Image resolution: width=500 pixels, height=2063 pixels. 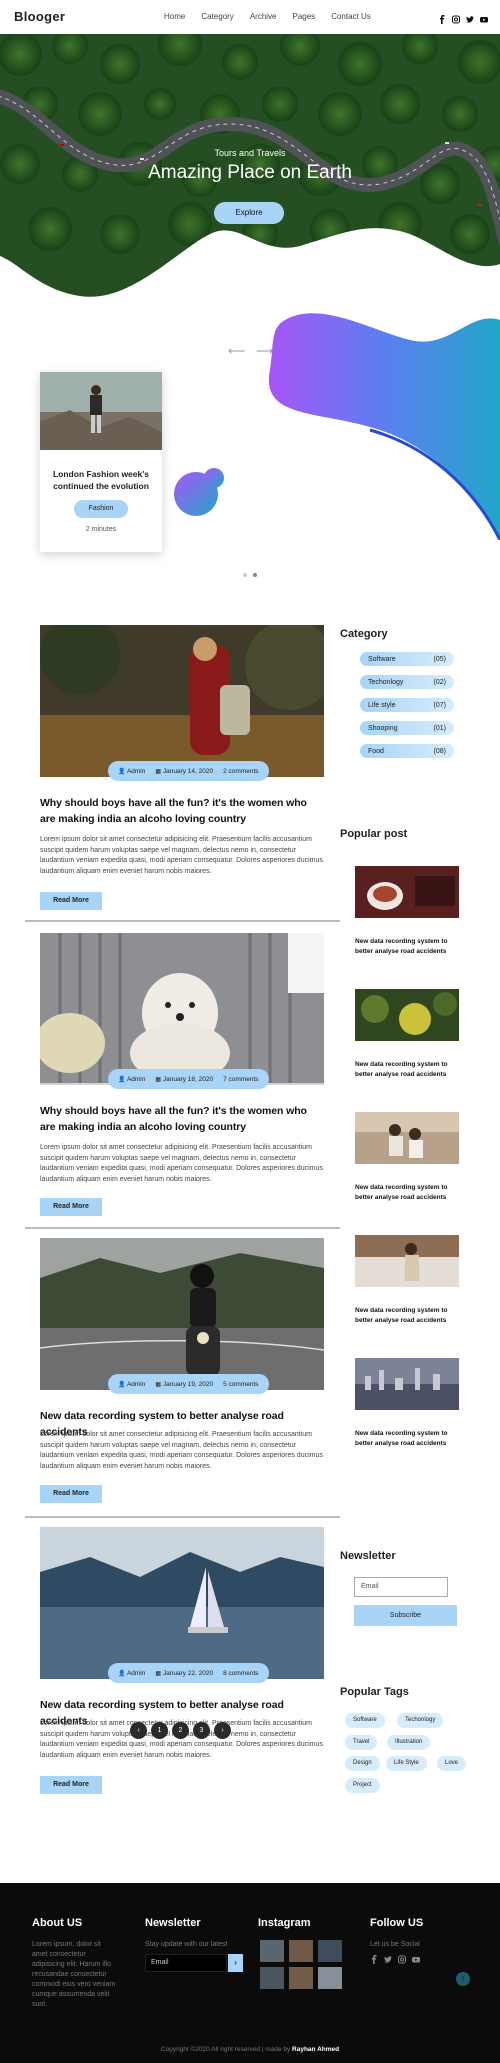 What do you see at coordinates (240, 771) in the screenshot?
I see `post-comments: 2 comments` at bounding box center [240, 771].